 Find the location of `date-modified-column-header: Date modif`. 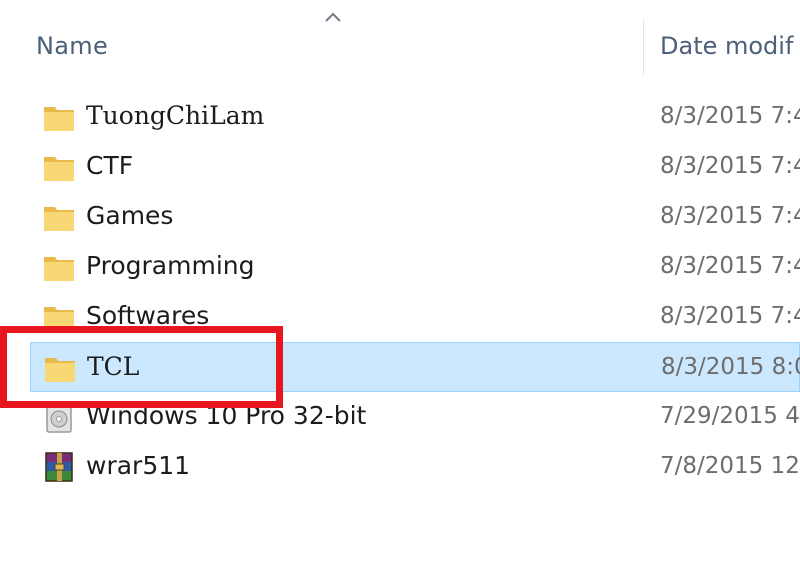

date-modified-column-header: Date modif is located at coordinates (726, 46).